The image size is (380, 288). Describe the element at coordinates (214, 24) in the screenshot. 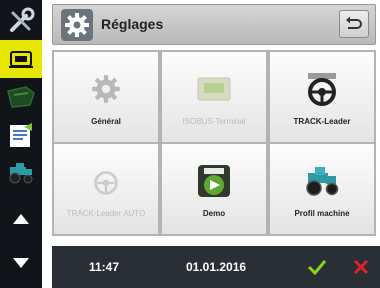

I see `header-bar: Réglages` at that location.